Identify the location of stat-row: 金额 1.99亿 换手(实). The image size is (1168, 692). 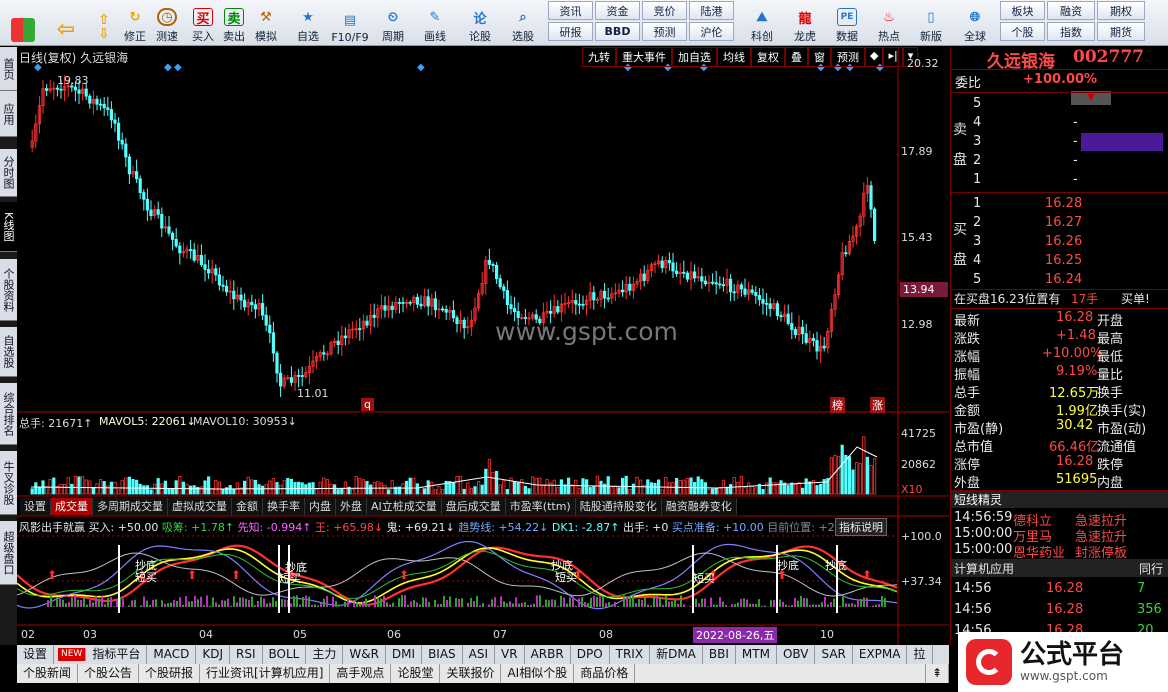
(1059, 409).